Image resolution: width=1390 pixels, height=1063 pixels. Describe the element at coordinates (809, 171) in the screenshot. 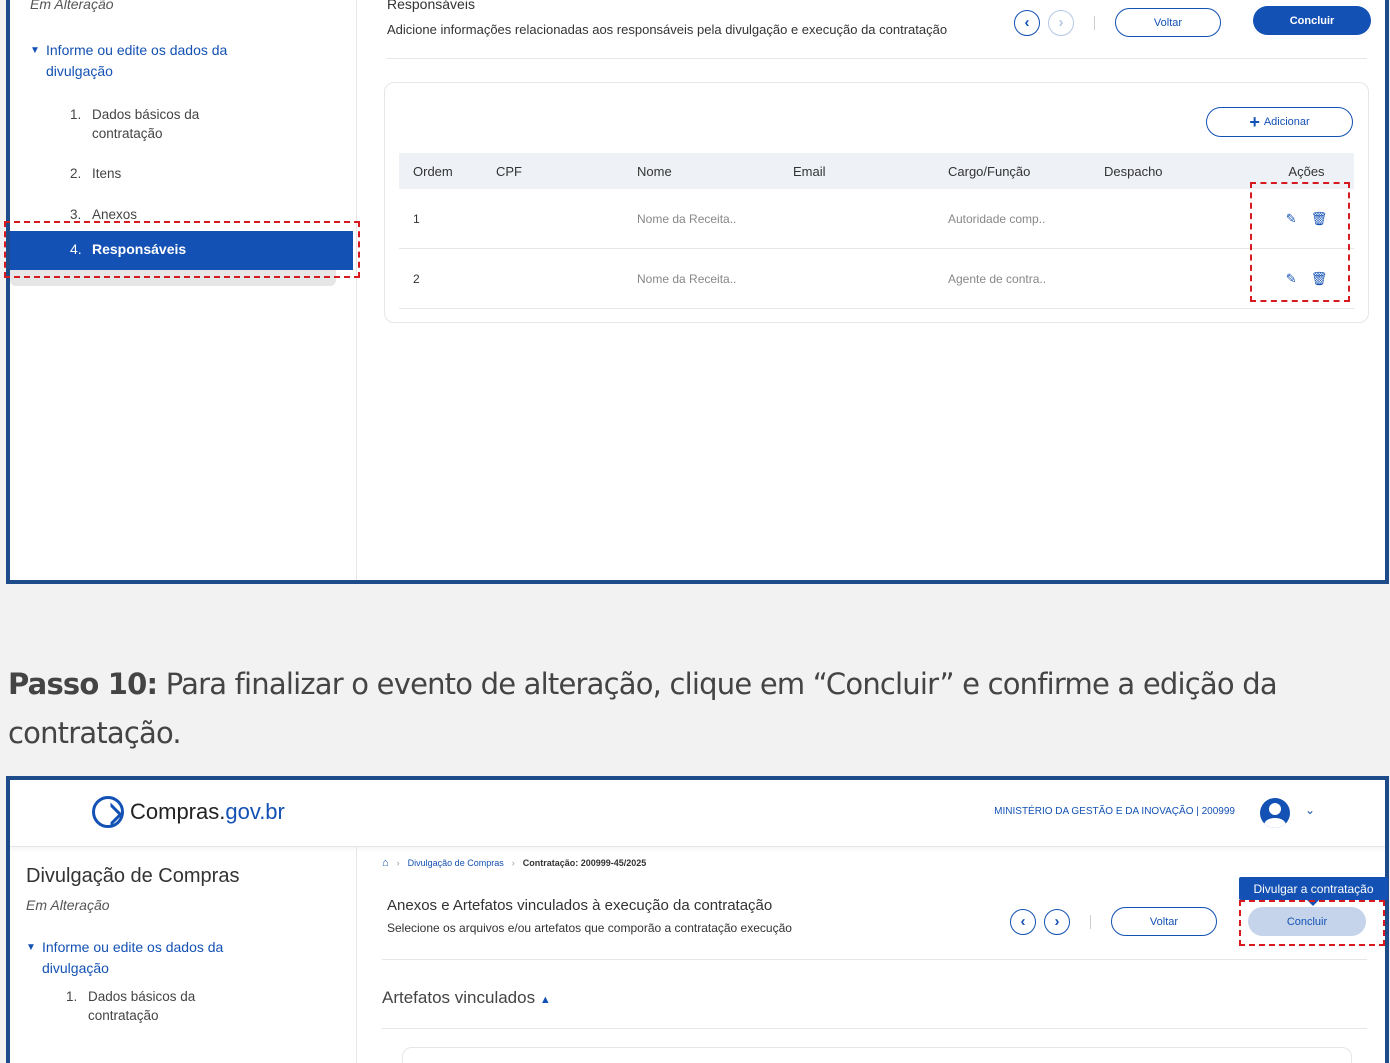

I see `column-header-email: Email` at that location.